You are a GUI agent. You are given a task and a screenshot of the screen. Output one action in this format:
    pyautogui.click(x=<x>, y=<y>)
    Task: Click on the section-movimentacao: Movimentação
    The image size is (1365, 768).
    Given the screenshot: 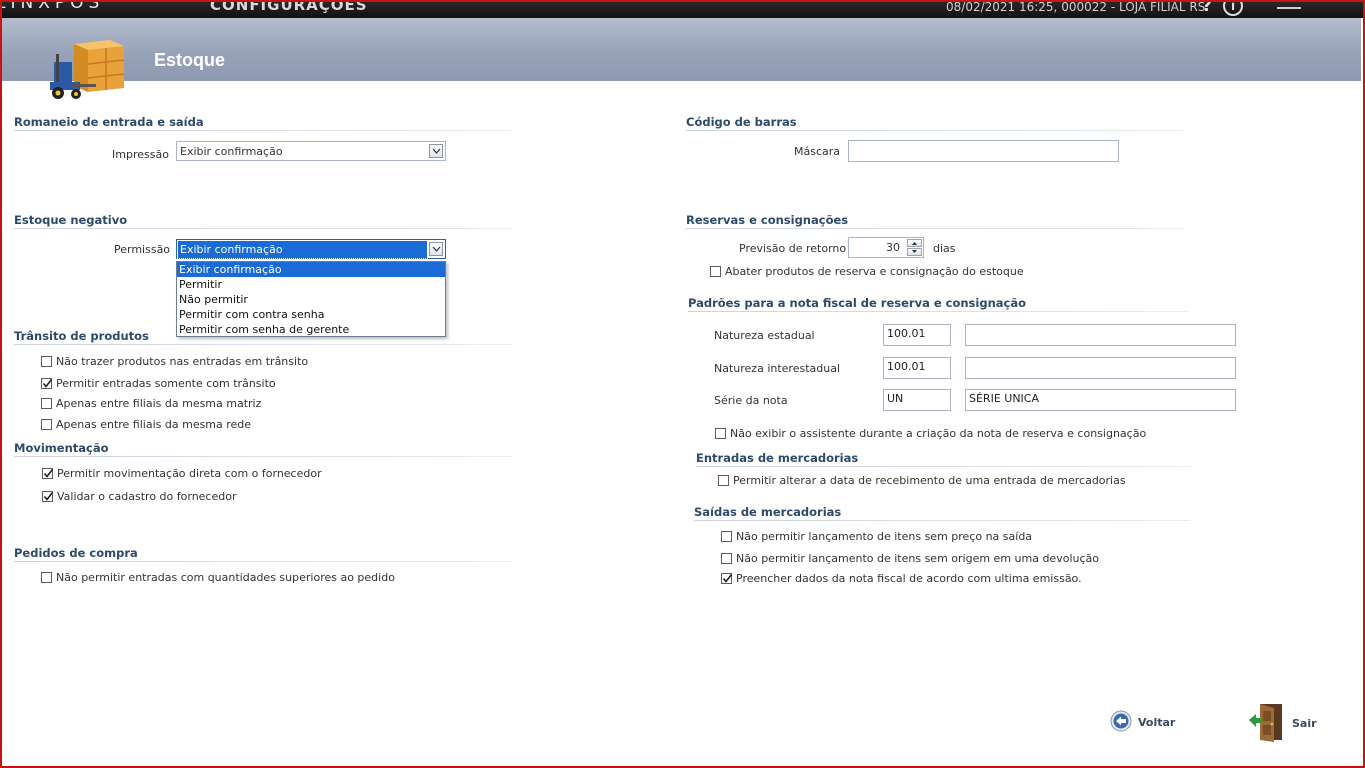 What is the action you would take?
    pyautogui.click(x=263, y=449)
    